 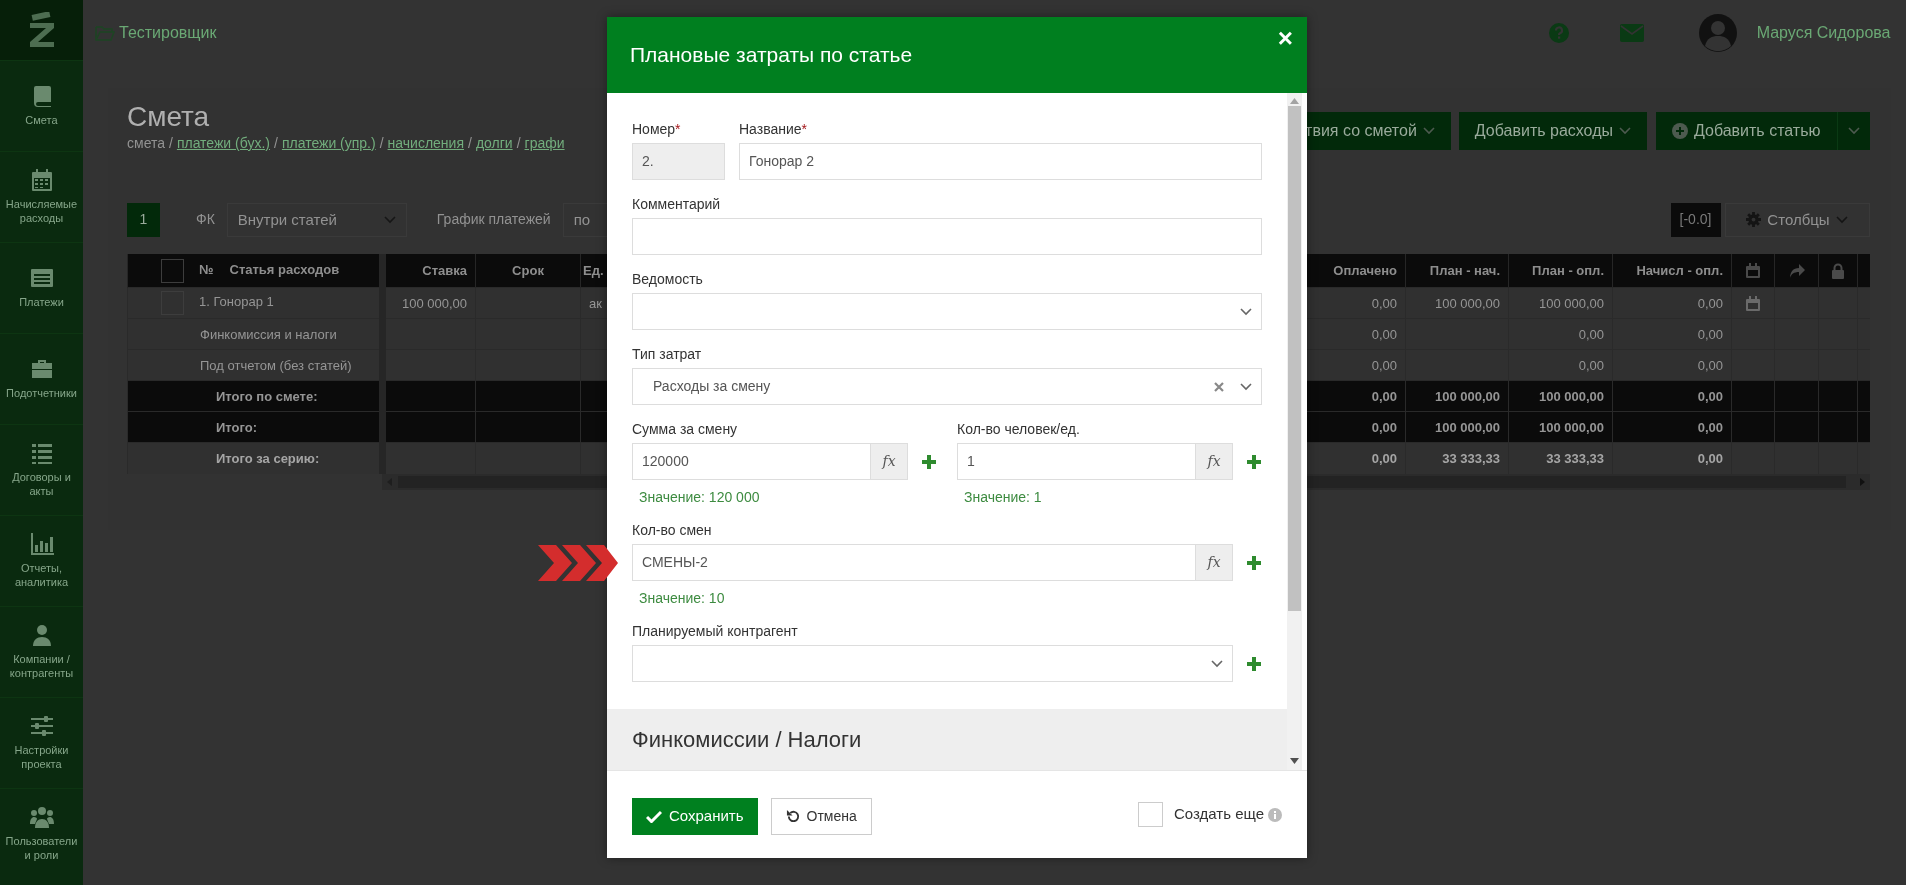 I want to click on column-header: Срок, so click(x=528, y=270).